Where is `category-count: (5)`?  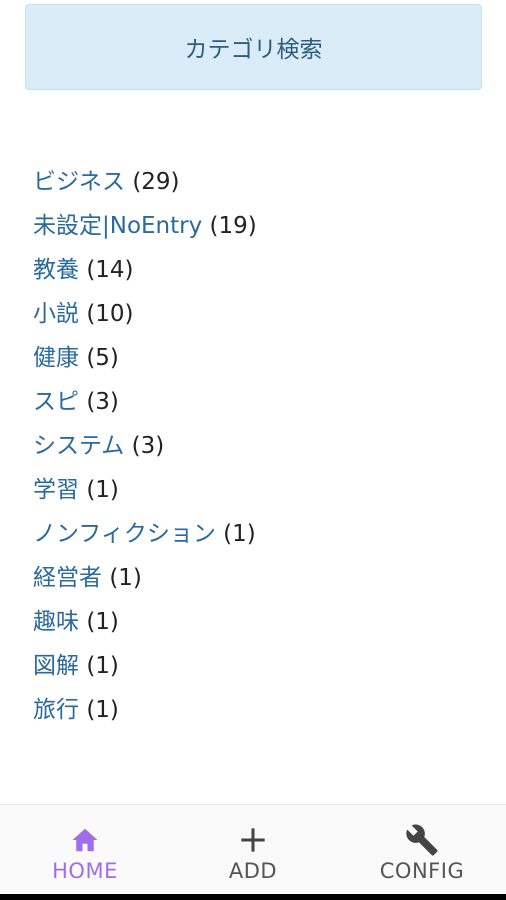
category-count: (5) is located at coordinates (102, 358).